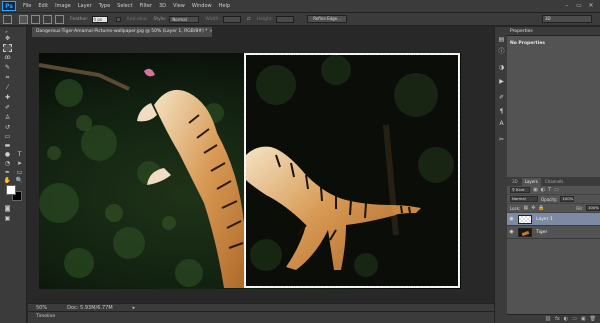 The height and width of the screenshot is (323, 600). What do you see at coordinates (27, 6) in the screenshot?
I see `menu-file: File` at bounding box center [27, 6].